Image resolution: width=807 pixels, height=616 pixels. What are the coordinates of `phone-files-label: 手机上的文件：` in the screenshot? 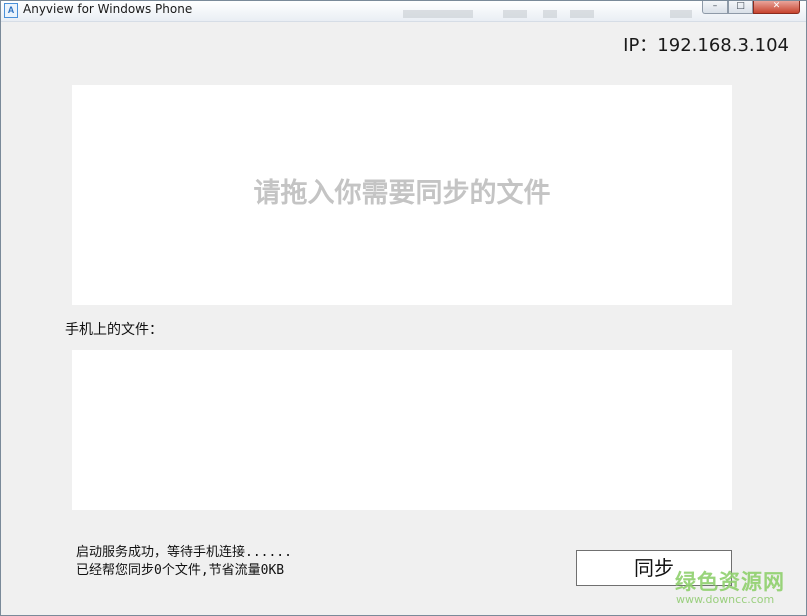 It's located at (114, 330).